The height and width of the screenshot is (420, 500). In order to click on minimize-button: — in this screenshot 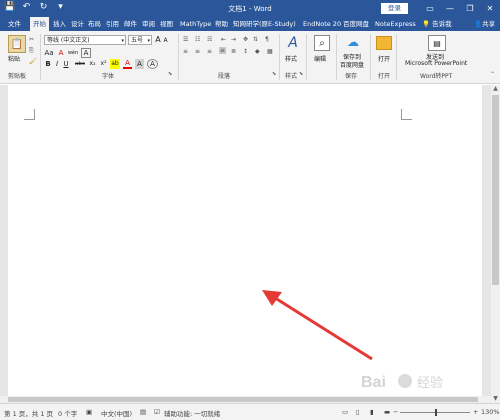, I will do `click(450, 8)`.